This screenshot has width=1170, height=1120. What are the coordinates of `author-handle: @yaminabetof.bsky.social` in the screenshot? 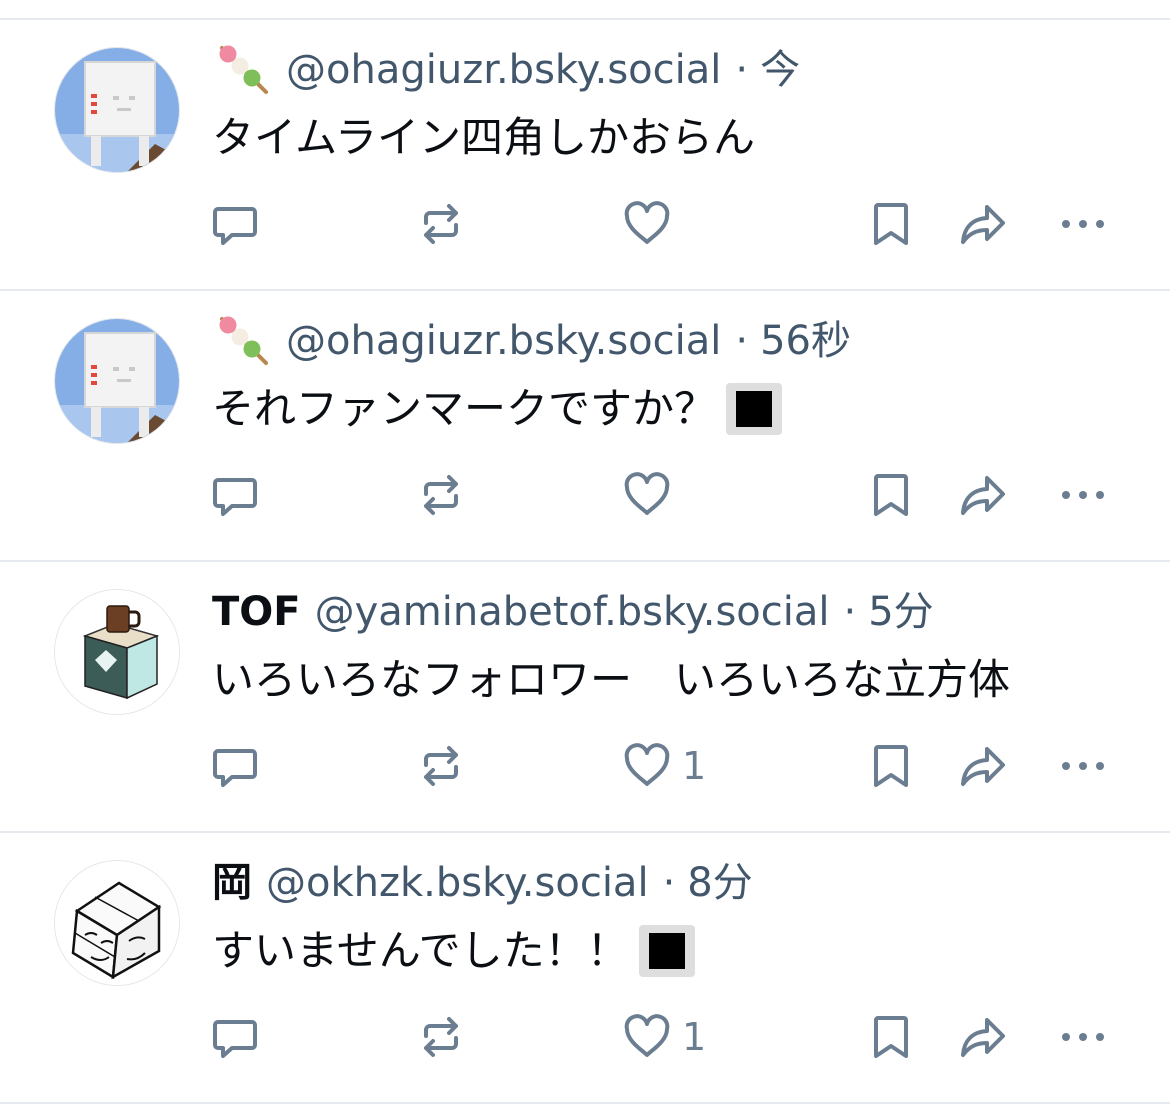 It's located at (572, 612).